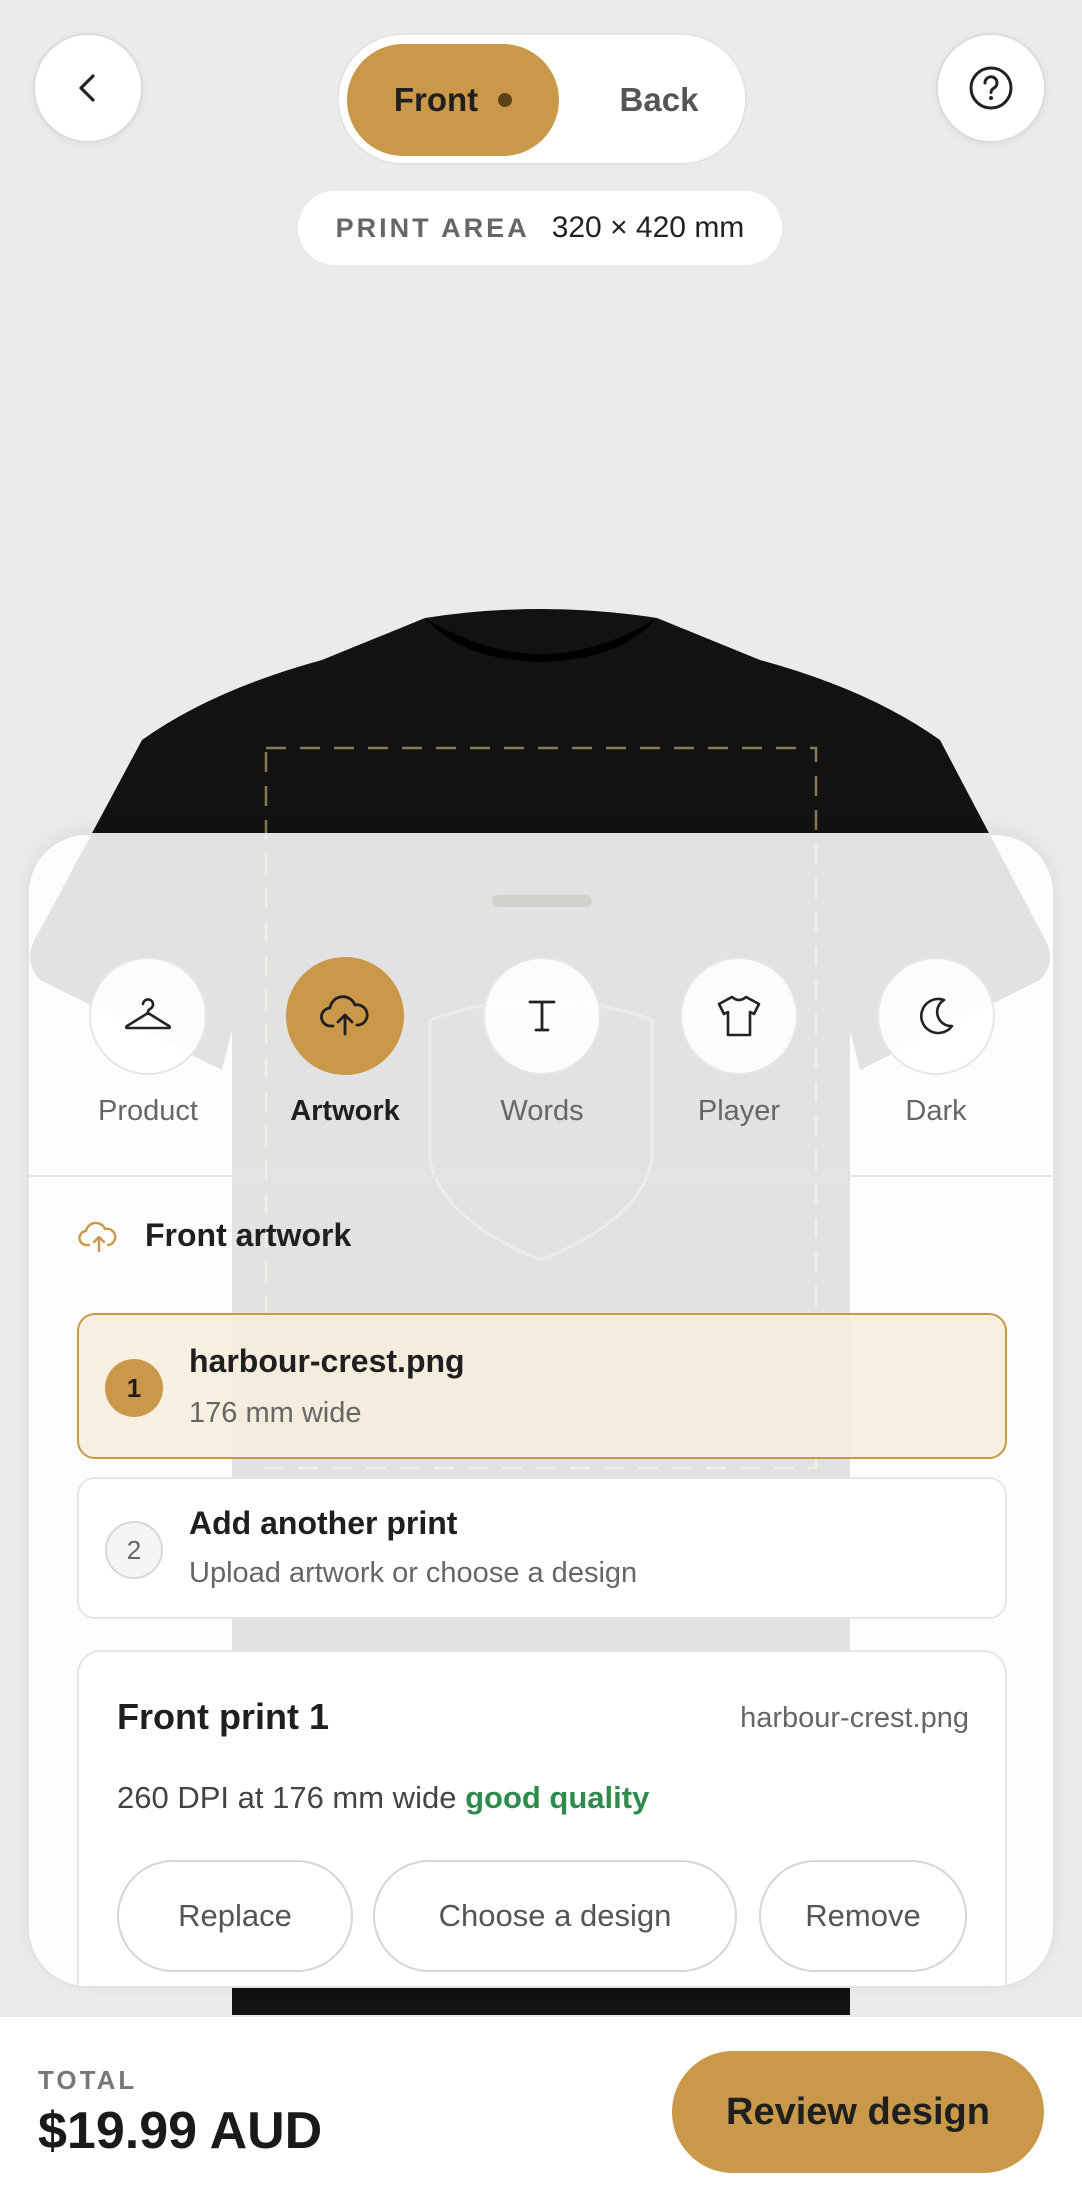 The height and width of the screenshot is (2204, 1082). I want to click on hanger-icon, so click(148, 1014).